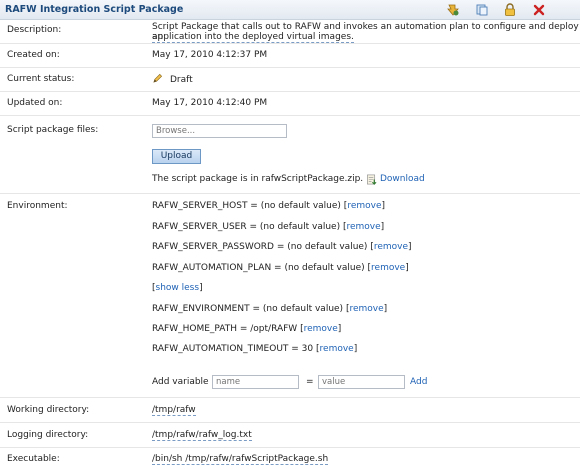  What do you see at coordinates (202, 435) in the screenshot?
I see `logging-dir-value: /tmp/rafw/rafw_log.txt` at bounding box center [202, 435].